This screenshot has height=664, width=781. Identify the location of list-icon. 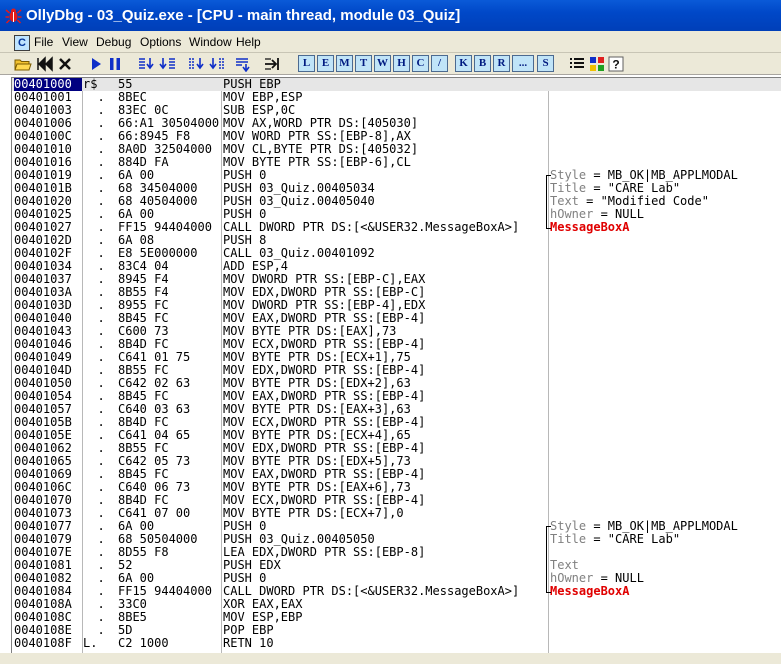
(577, 64).